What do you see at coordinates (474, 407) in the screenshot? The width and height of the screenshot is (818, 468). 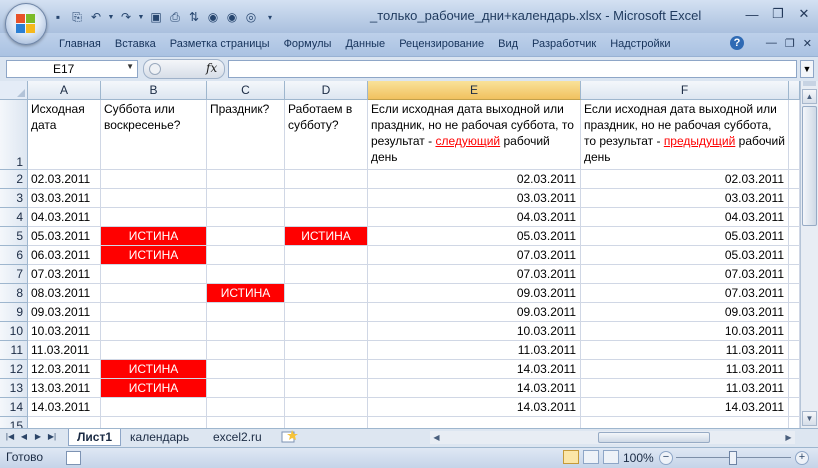 I see `cell-e14: 14.03.2011` at bounding box center [474, 407].